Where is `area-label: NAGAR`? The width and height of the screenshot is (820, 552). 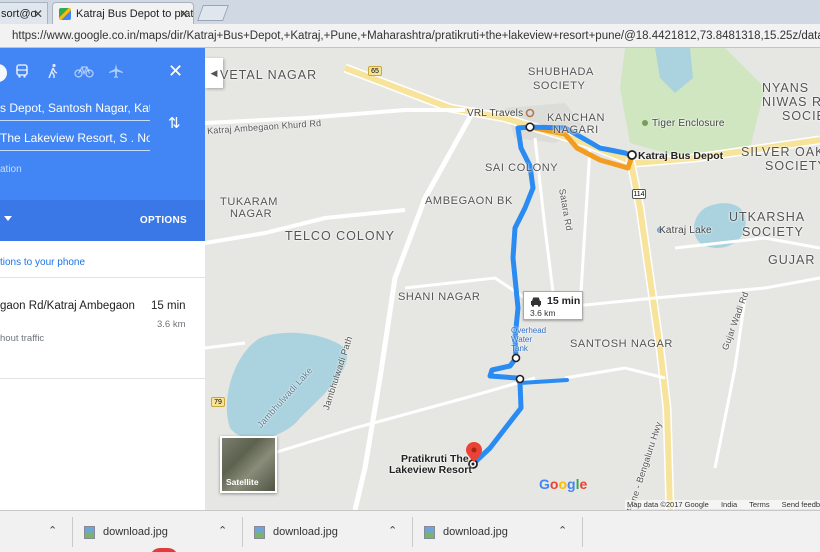
area-label: NAGAR is located at coordinates (251, 214).